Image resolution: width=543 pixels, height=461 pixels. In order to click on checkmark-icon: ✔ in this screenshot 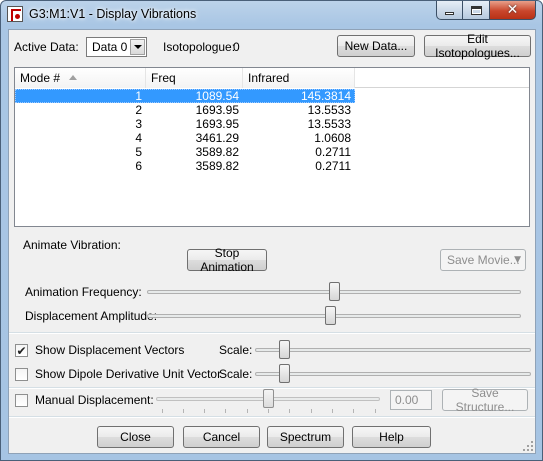, I will do `click(21, 350)`.